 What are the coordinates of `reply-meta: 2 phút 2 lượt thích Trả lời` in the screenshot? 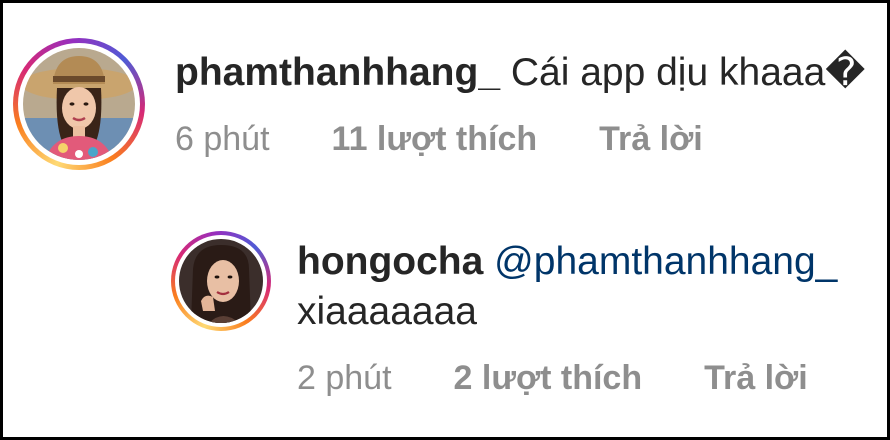 It's located at (567, 378).